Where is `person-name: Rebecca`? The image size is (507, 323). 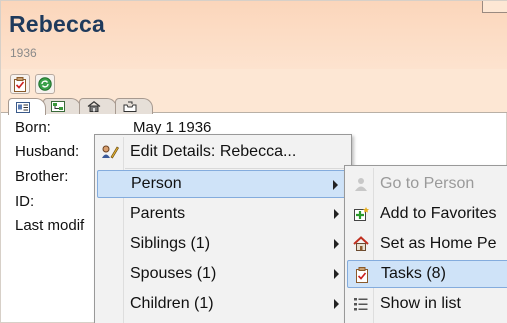
person-name: Rebecca is located at coordinates (57, 24).